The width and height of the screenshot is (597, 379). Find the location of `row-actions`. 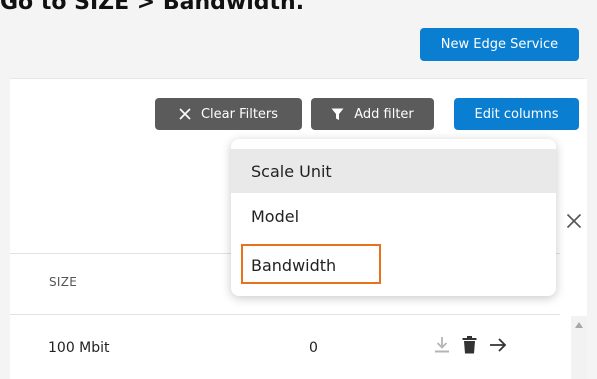

row-actions is located at coordinates (470, 345).